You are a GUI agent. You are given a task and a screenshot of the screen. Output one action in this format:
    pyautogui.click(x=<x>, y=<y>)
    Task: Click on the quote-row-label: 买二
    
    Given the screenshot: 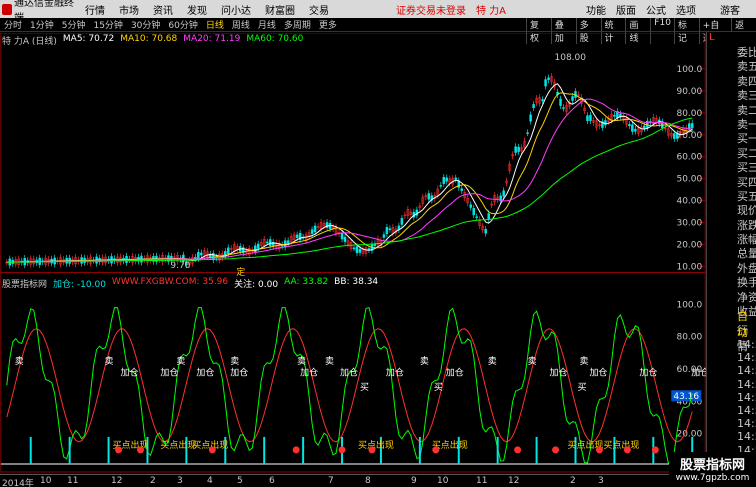 What is the action you would take?
    pyautogui.click(x=746, y=153)
    